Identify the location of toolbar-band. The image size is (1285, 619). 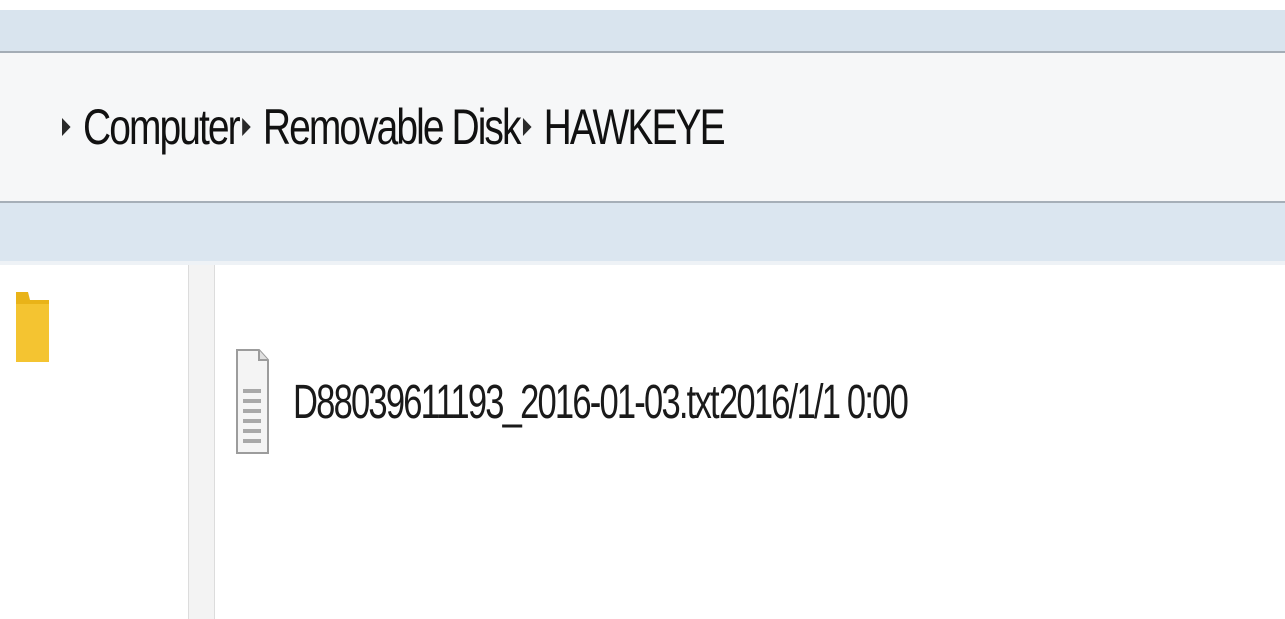
(642, 232).